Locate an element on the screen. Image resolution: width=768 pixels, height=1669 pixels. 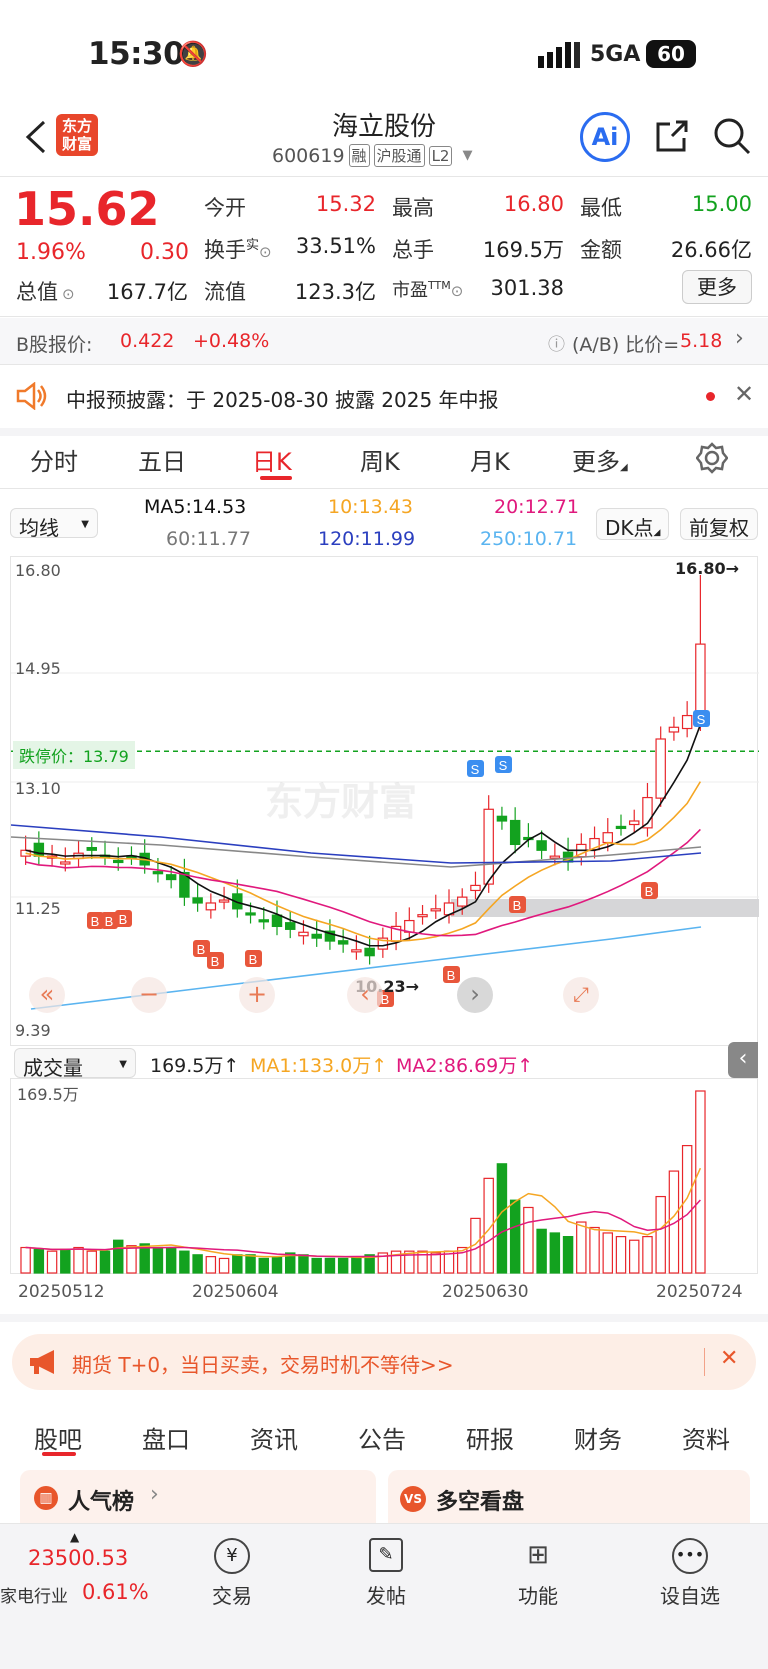
edit-icon: ✎ is located at coordinates (386, 1555).